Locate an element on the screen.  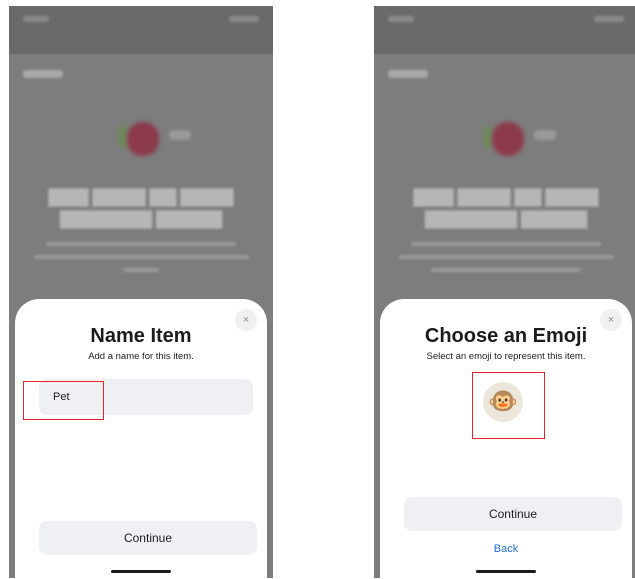
sheet-subtitle: Select an emoji to represent this item. is located at coordinates (506, 356).